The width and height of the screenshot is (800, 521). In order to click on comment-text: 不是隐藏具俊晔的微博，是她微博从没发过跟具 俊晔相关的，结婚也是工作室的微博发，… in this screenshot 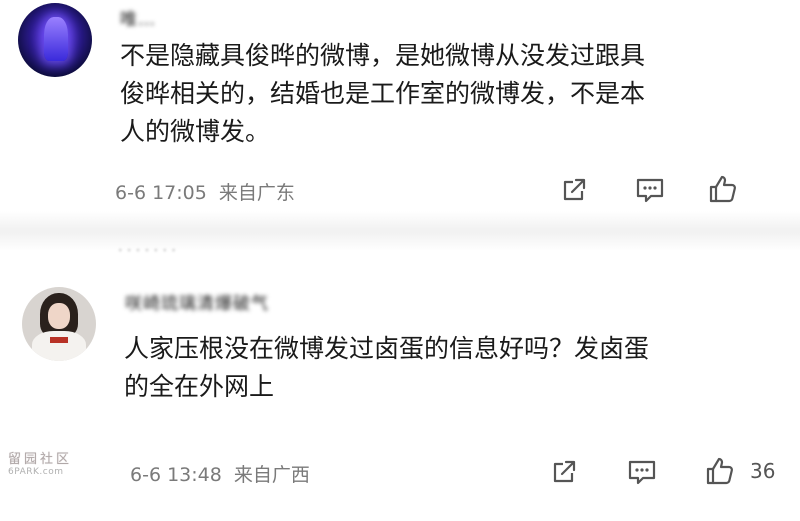, I will do `click(382, 94)`.